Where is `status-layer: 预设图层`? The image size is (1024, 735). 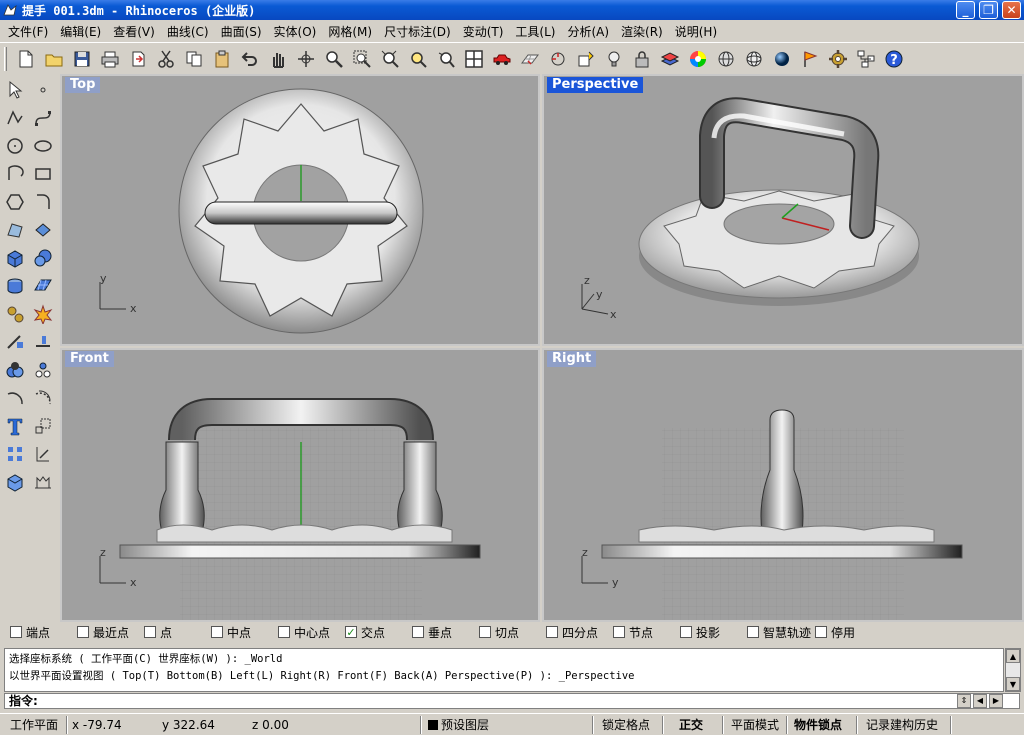
status-layer: 预设图层 is located at coordinates (458, 725).